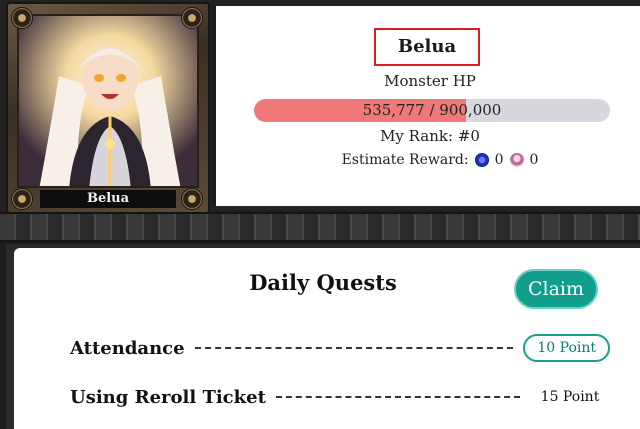 This screenshot has width=640, height=429. I want to click on estimate-reward: Estimate Reward: 0 0, so click(440, 160).